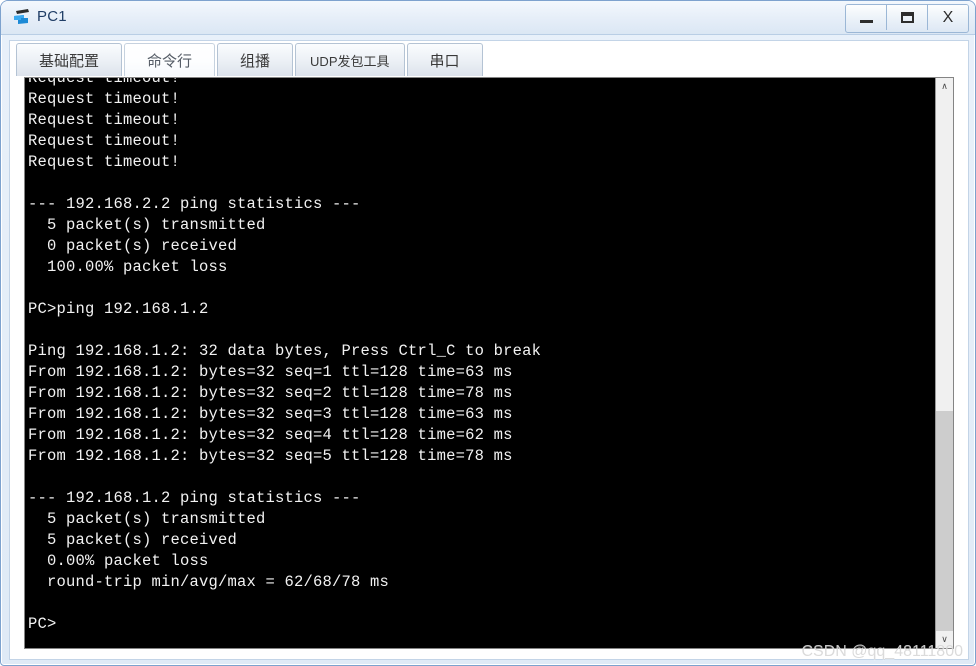 The width and height of the screenshot is (976, 666). What do you see at coordinates (944, 86) in the screenshot?
I see `scroll-up-icon: ∧` at bounding box center [944, 86].